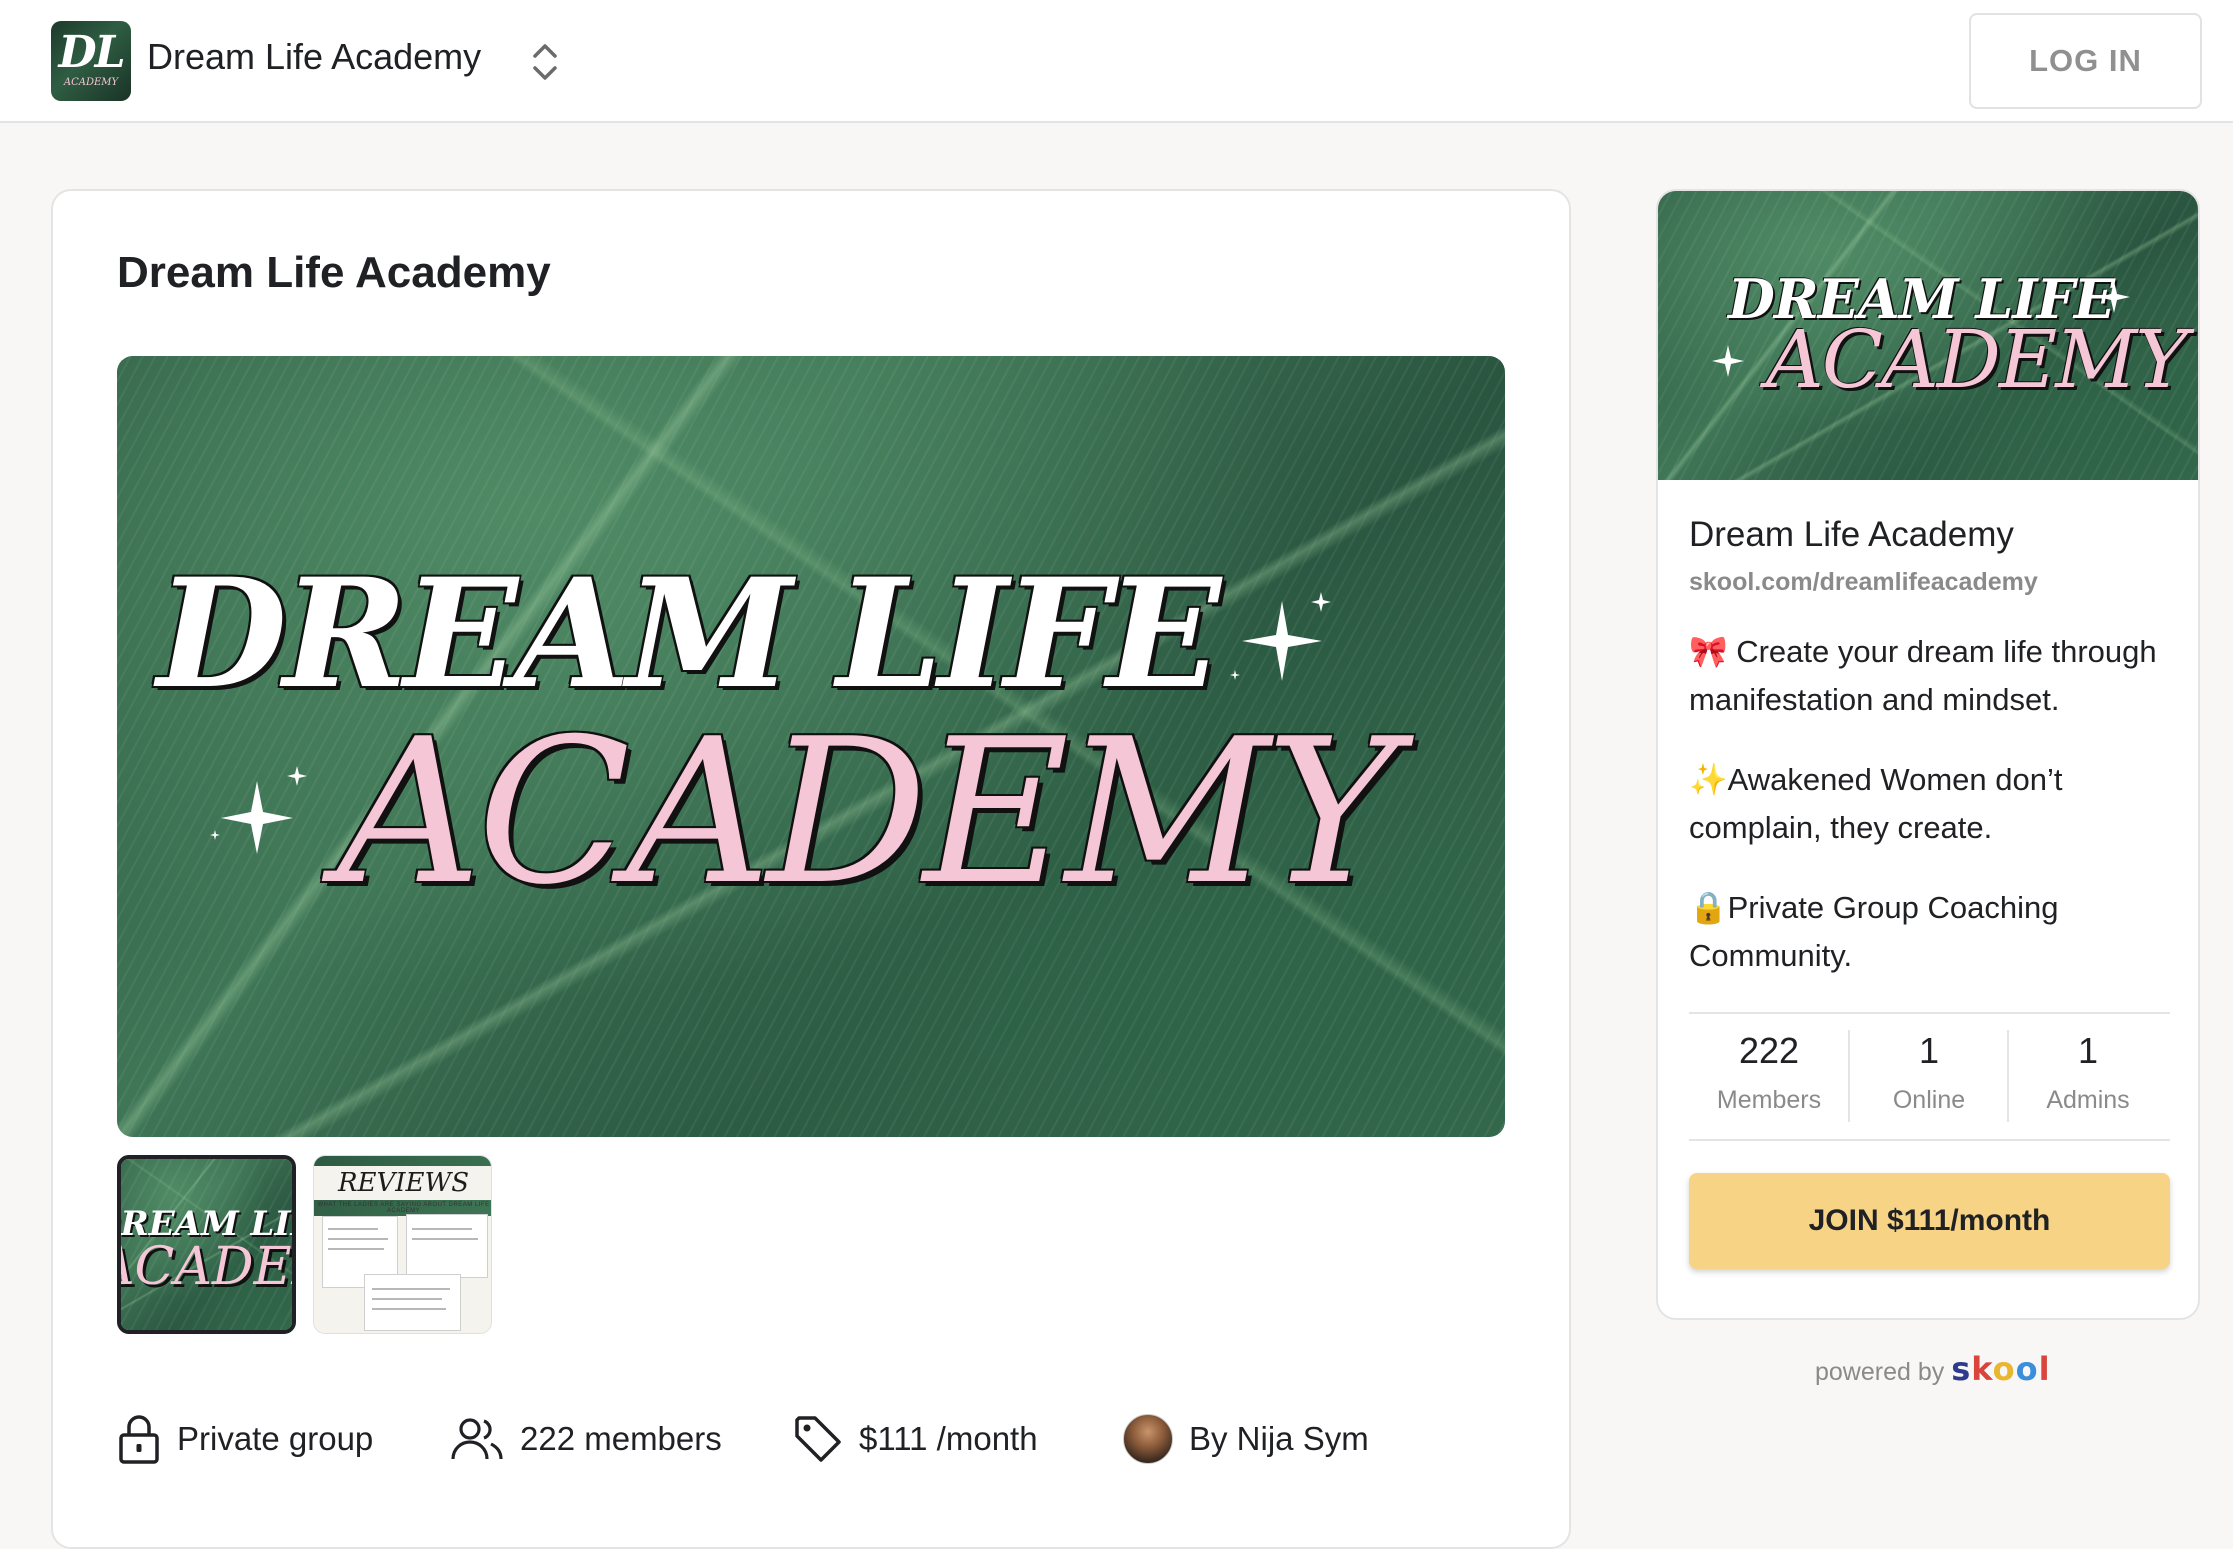  I want to click on stat-online-value: 1, so click(1929, 1050).